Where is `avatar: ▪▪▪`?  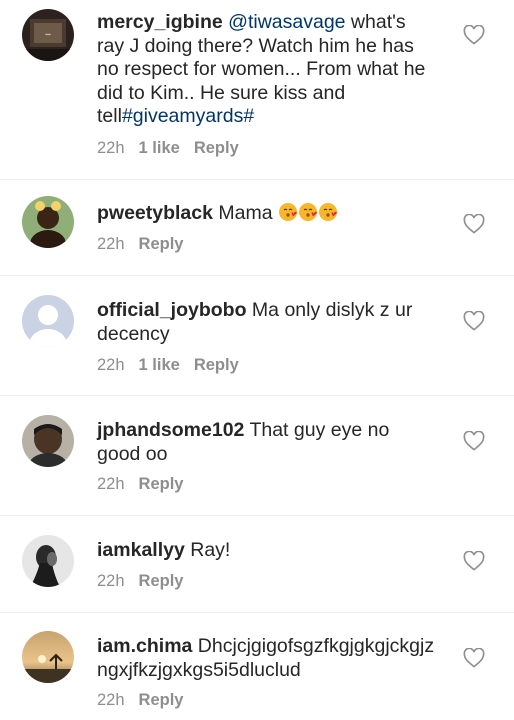 avatar: ▪▪▪ is located at coordinates (48, 35).